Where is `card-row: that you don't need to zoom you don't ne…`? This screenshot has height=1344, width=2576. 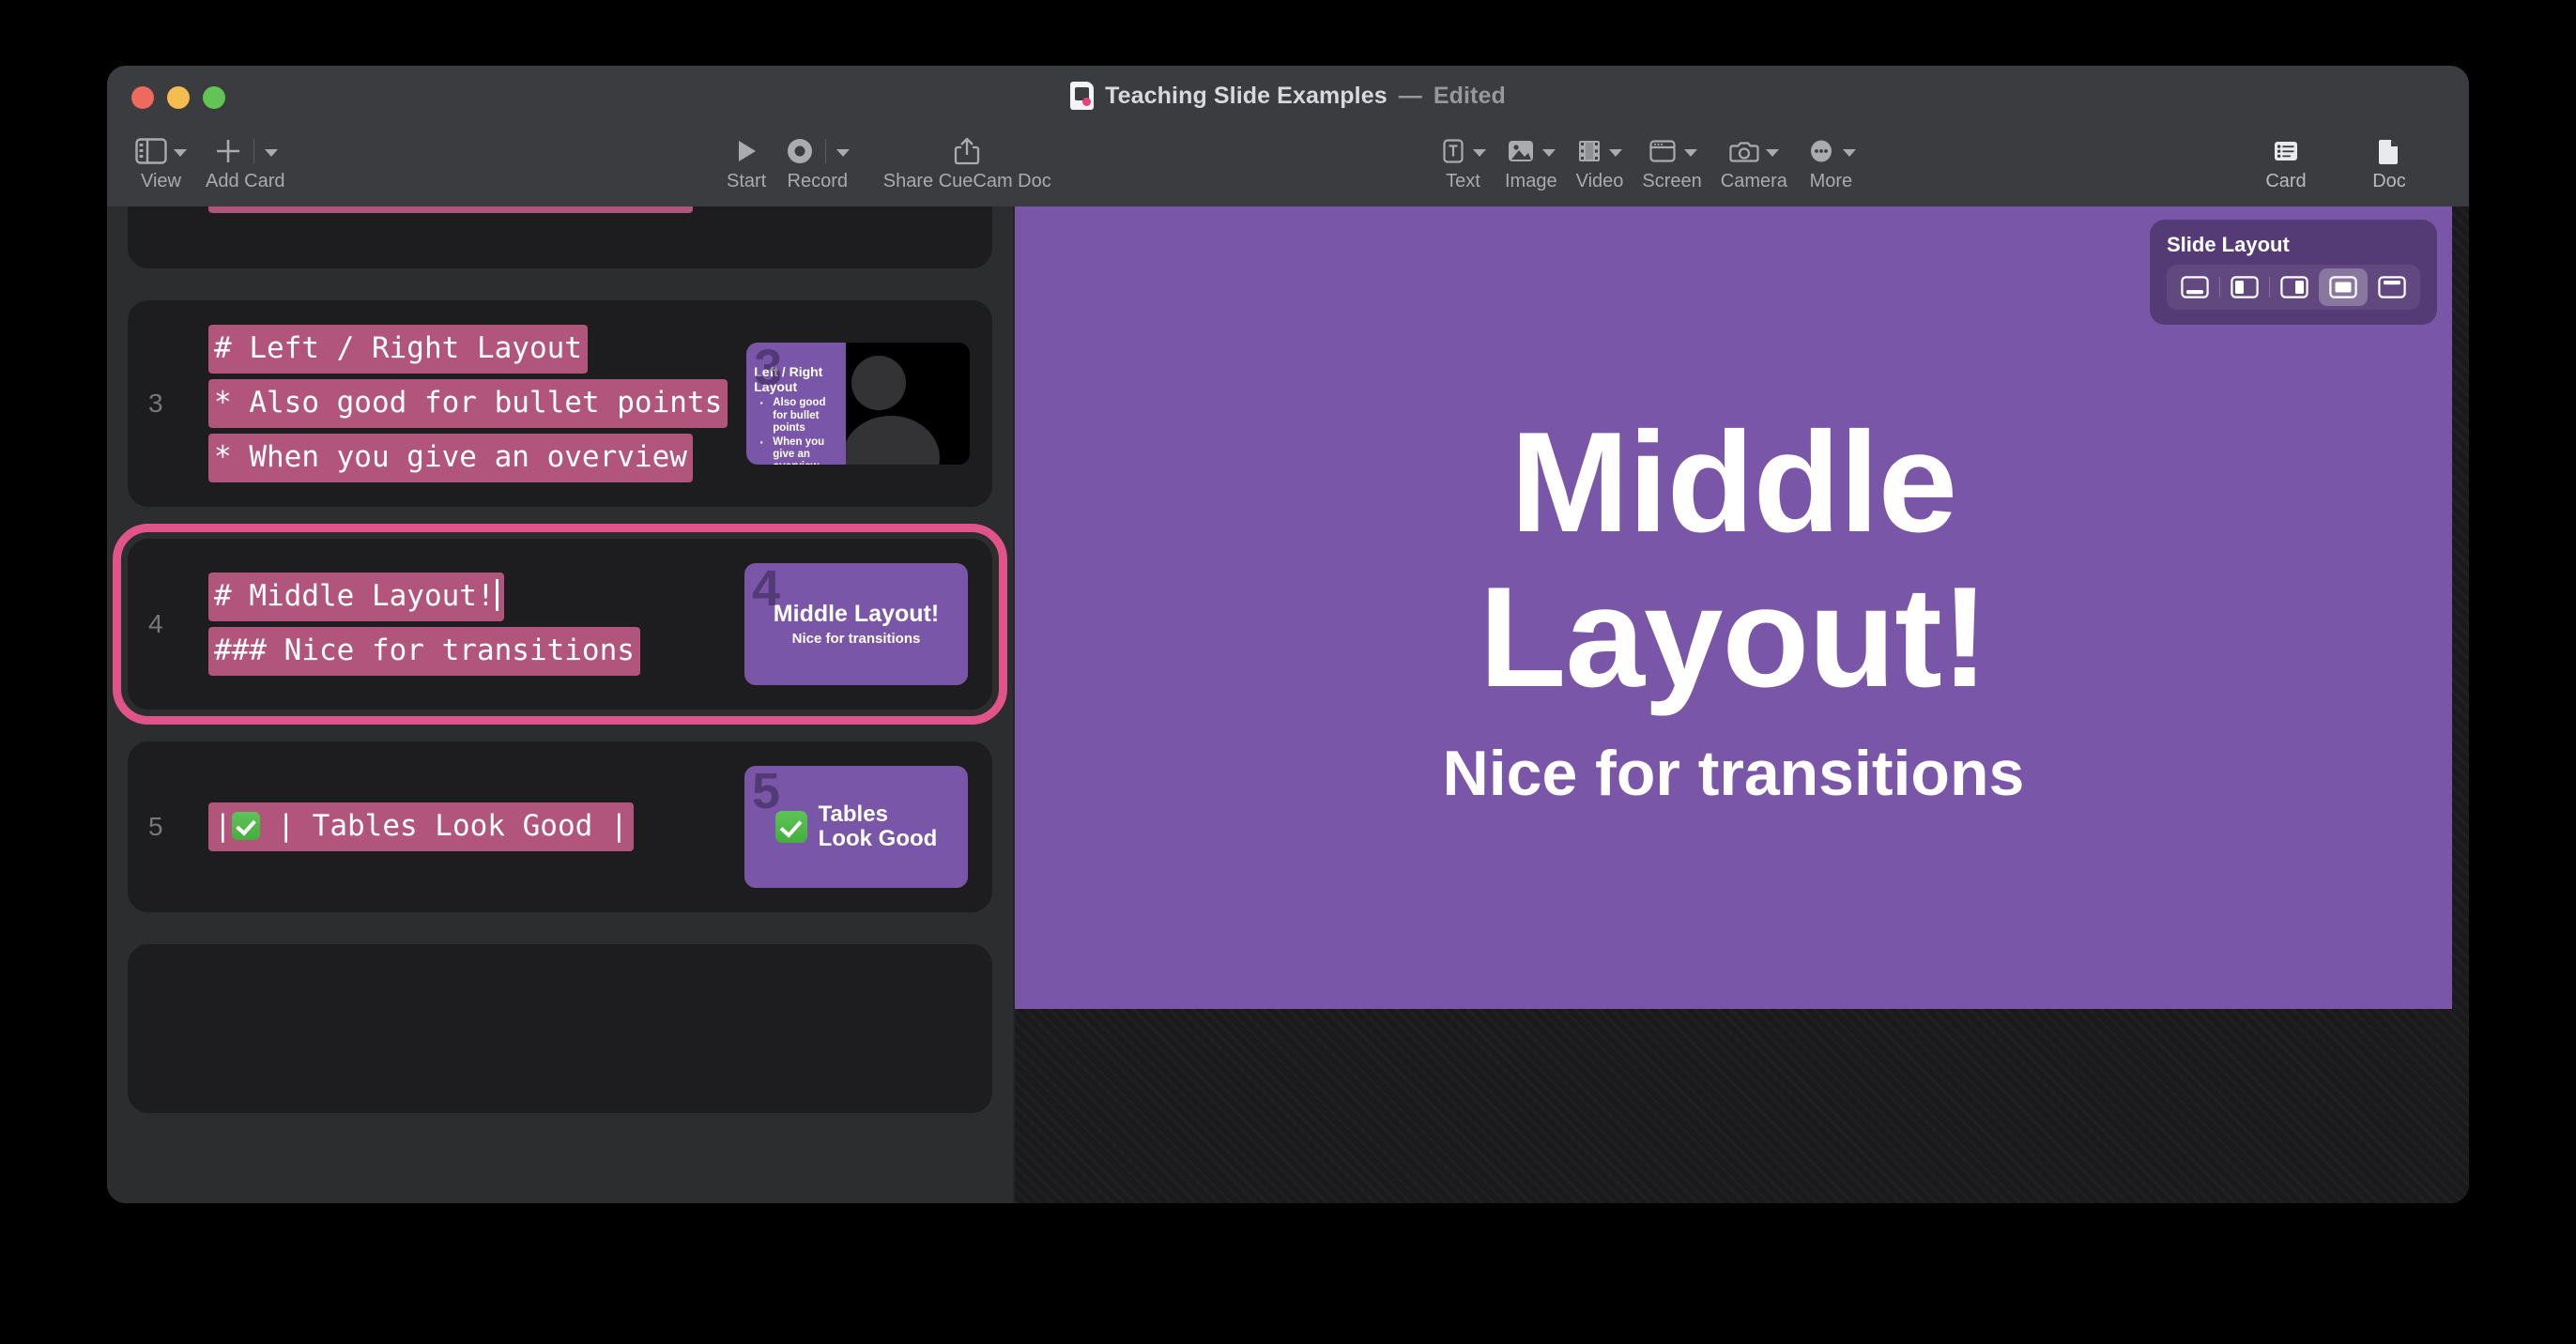 card-row: that you don't need to zoom you don't ne… is located at coordinates (560, 237).